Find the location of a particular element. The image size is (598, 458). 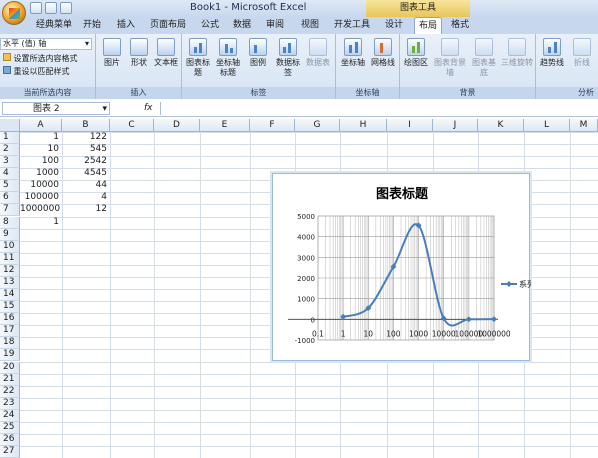

picture-button: 图片 is located at coordinates (112, 52).